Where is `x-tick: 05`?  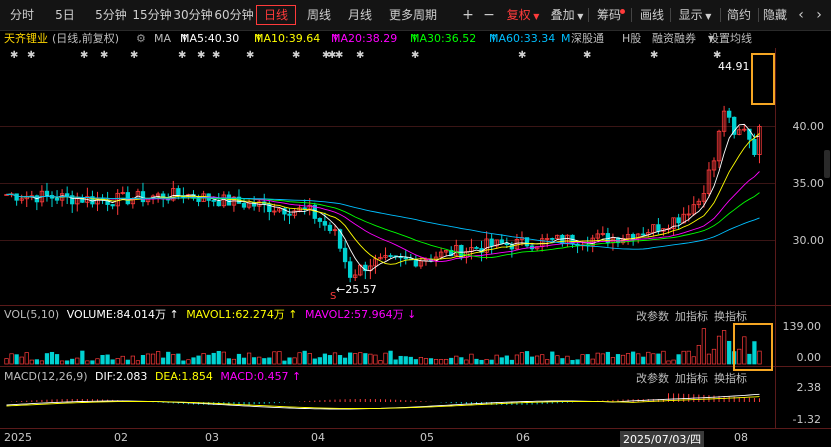 x-tick: 05 is located at coordinates (427, 437).